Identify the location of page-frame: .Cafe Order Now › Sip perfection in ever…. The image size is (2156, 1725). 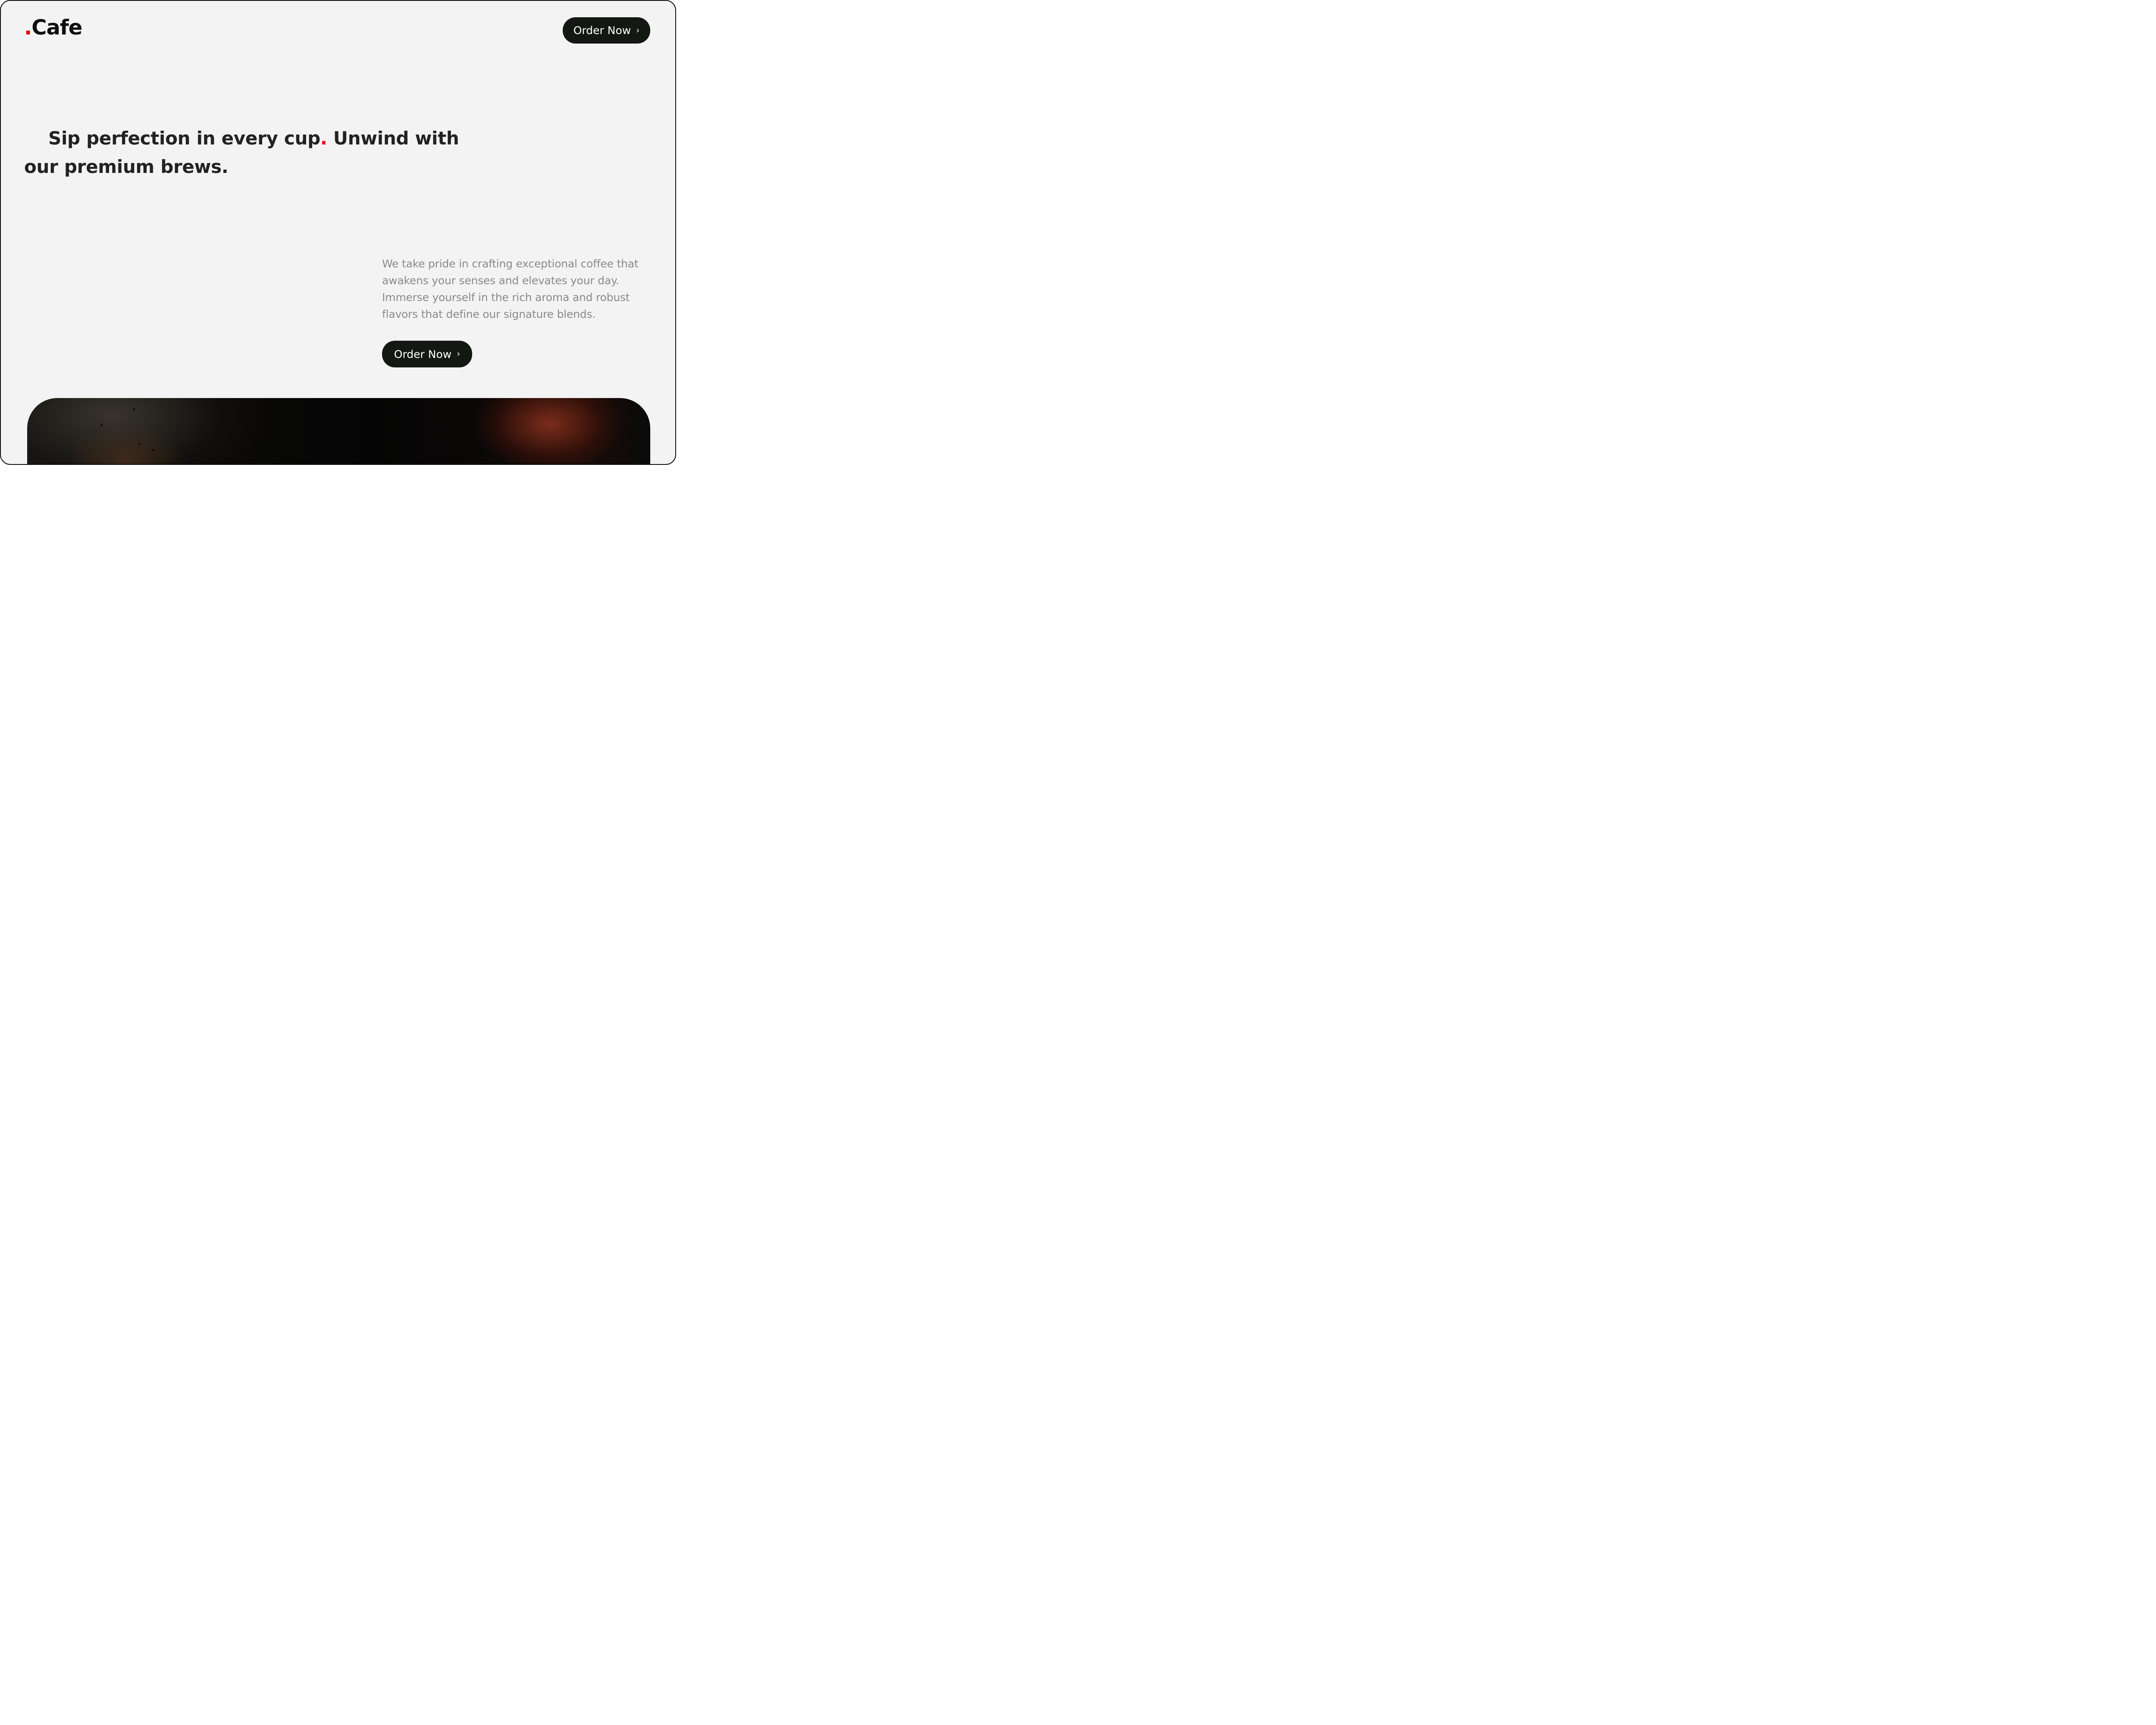
(338, 233).